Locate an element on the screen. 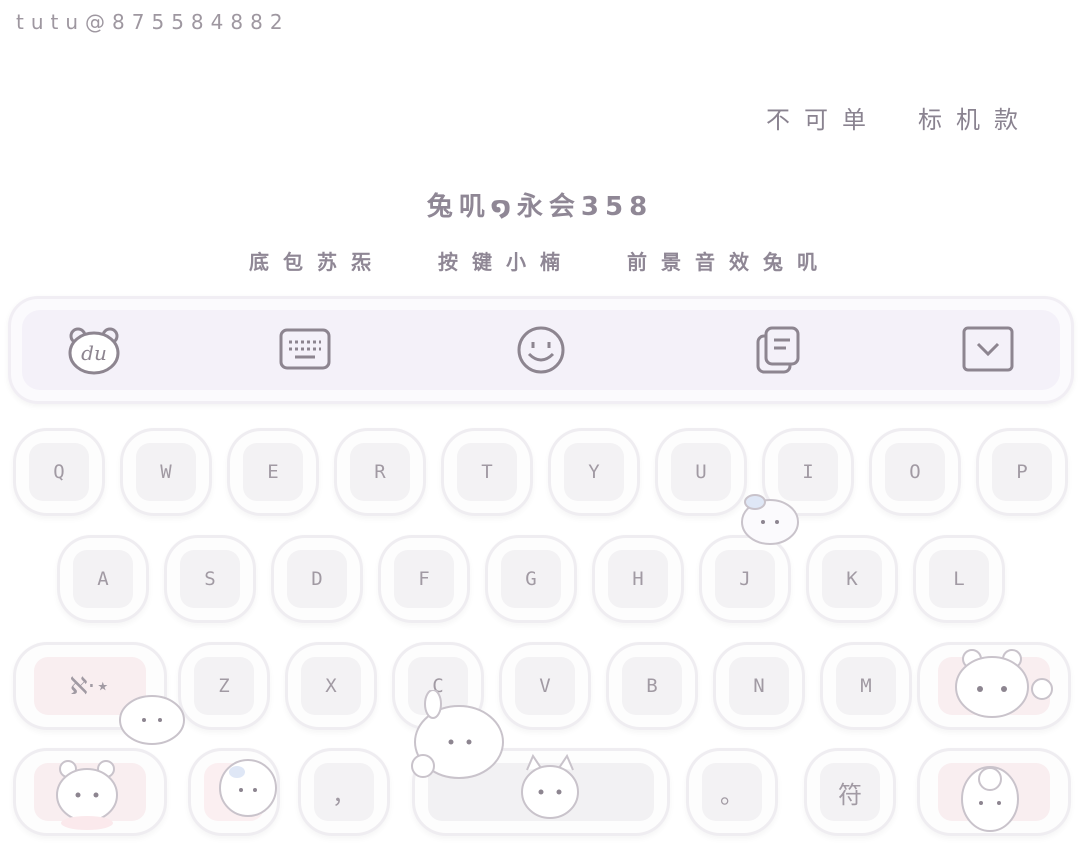 This screenshot has height=866, width=1080. key-label: B is located at coordinates (652, 686).